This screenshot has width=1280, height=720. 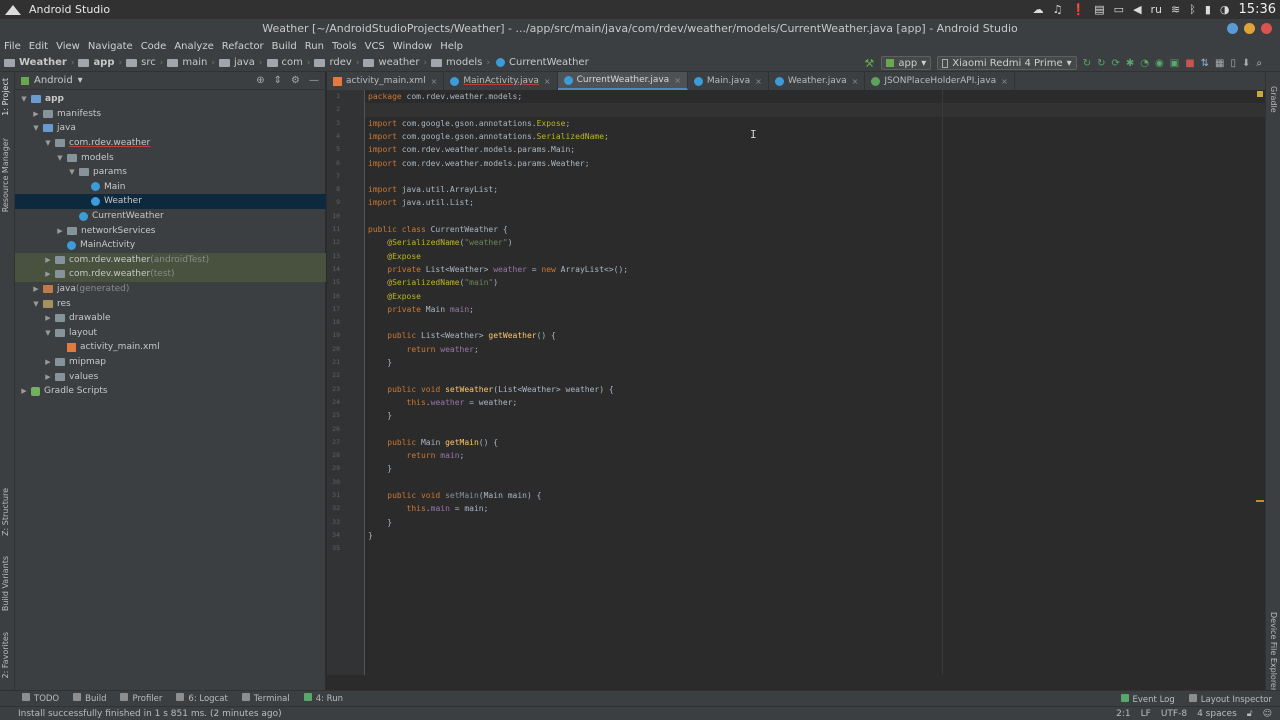 What do you see at coordinates (170, 303) in the screenshot?
I see `tree-node: ▼ res` at bounding box center [170, 303].